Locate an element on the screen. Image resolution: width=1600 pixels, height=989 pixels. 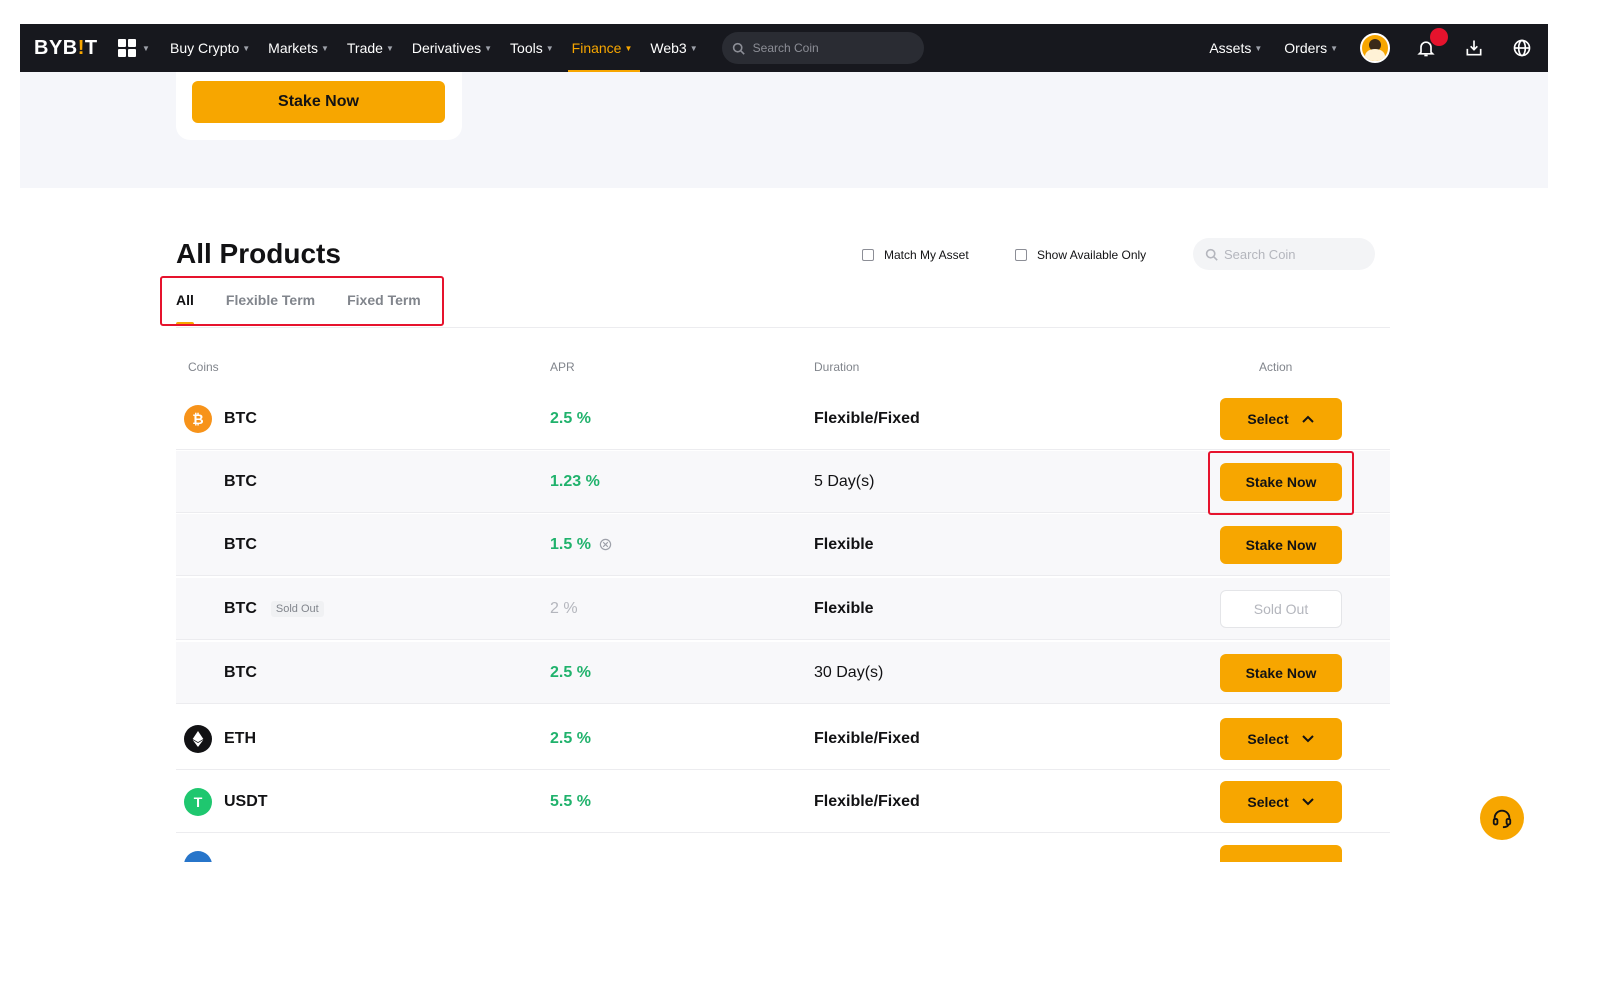
table-row-usdt: T USDT 5.5 % Flexible/Fixed Select is located at coordinates (783, 802).